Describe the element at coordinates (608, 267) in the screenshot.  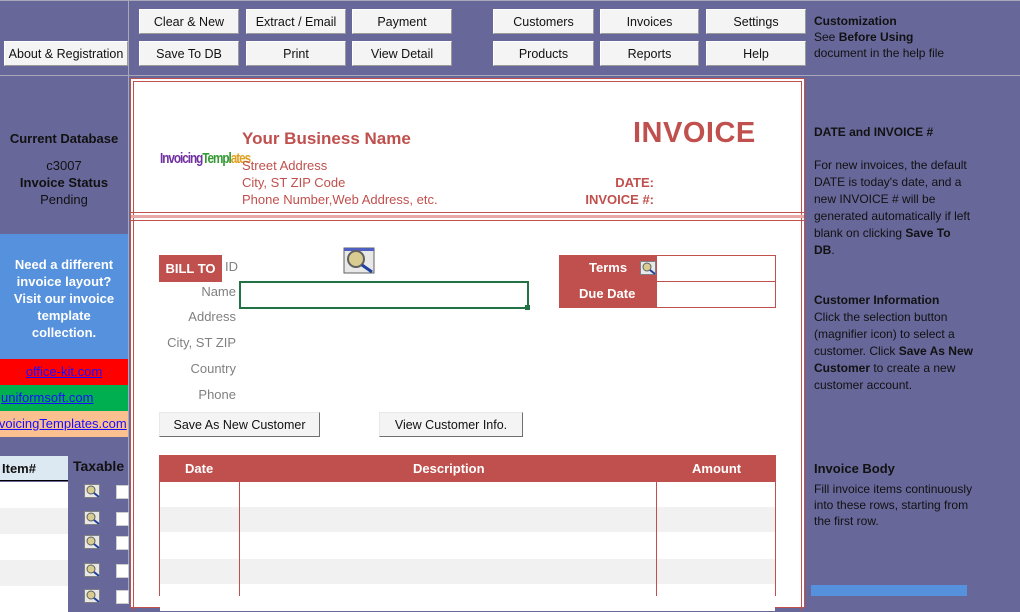
I see `terms-label: Terms` at that location.